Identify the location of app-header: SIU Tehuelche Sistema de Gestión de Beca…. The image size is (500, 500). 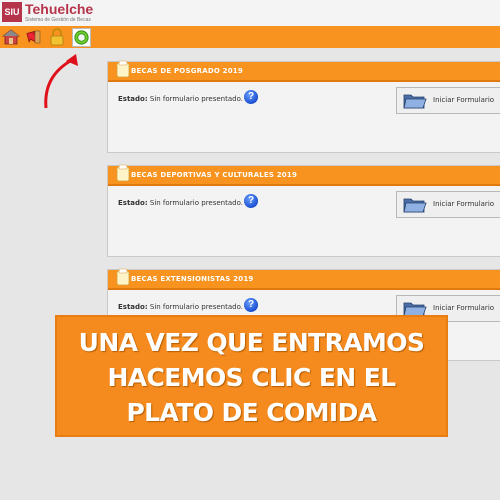
(250, 13).